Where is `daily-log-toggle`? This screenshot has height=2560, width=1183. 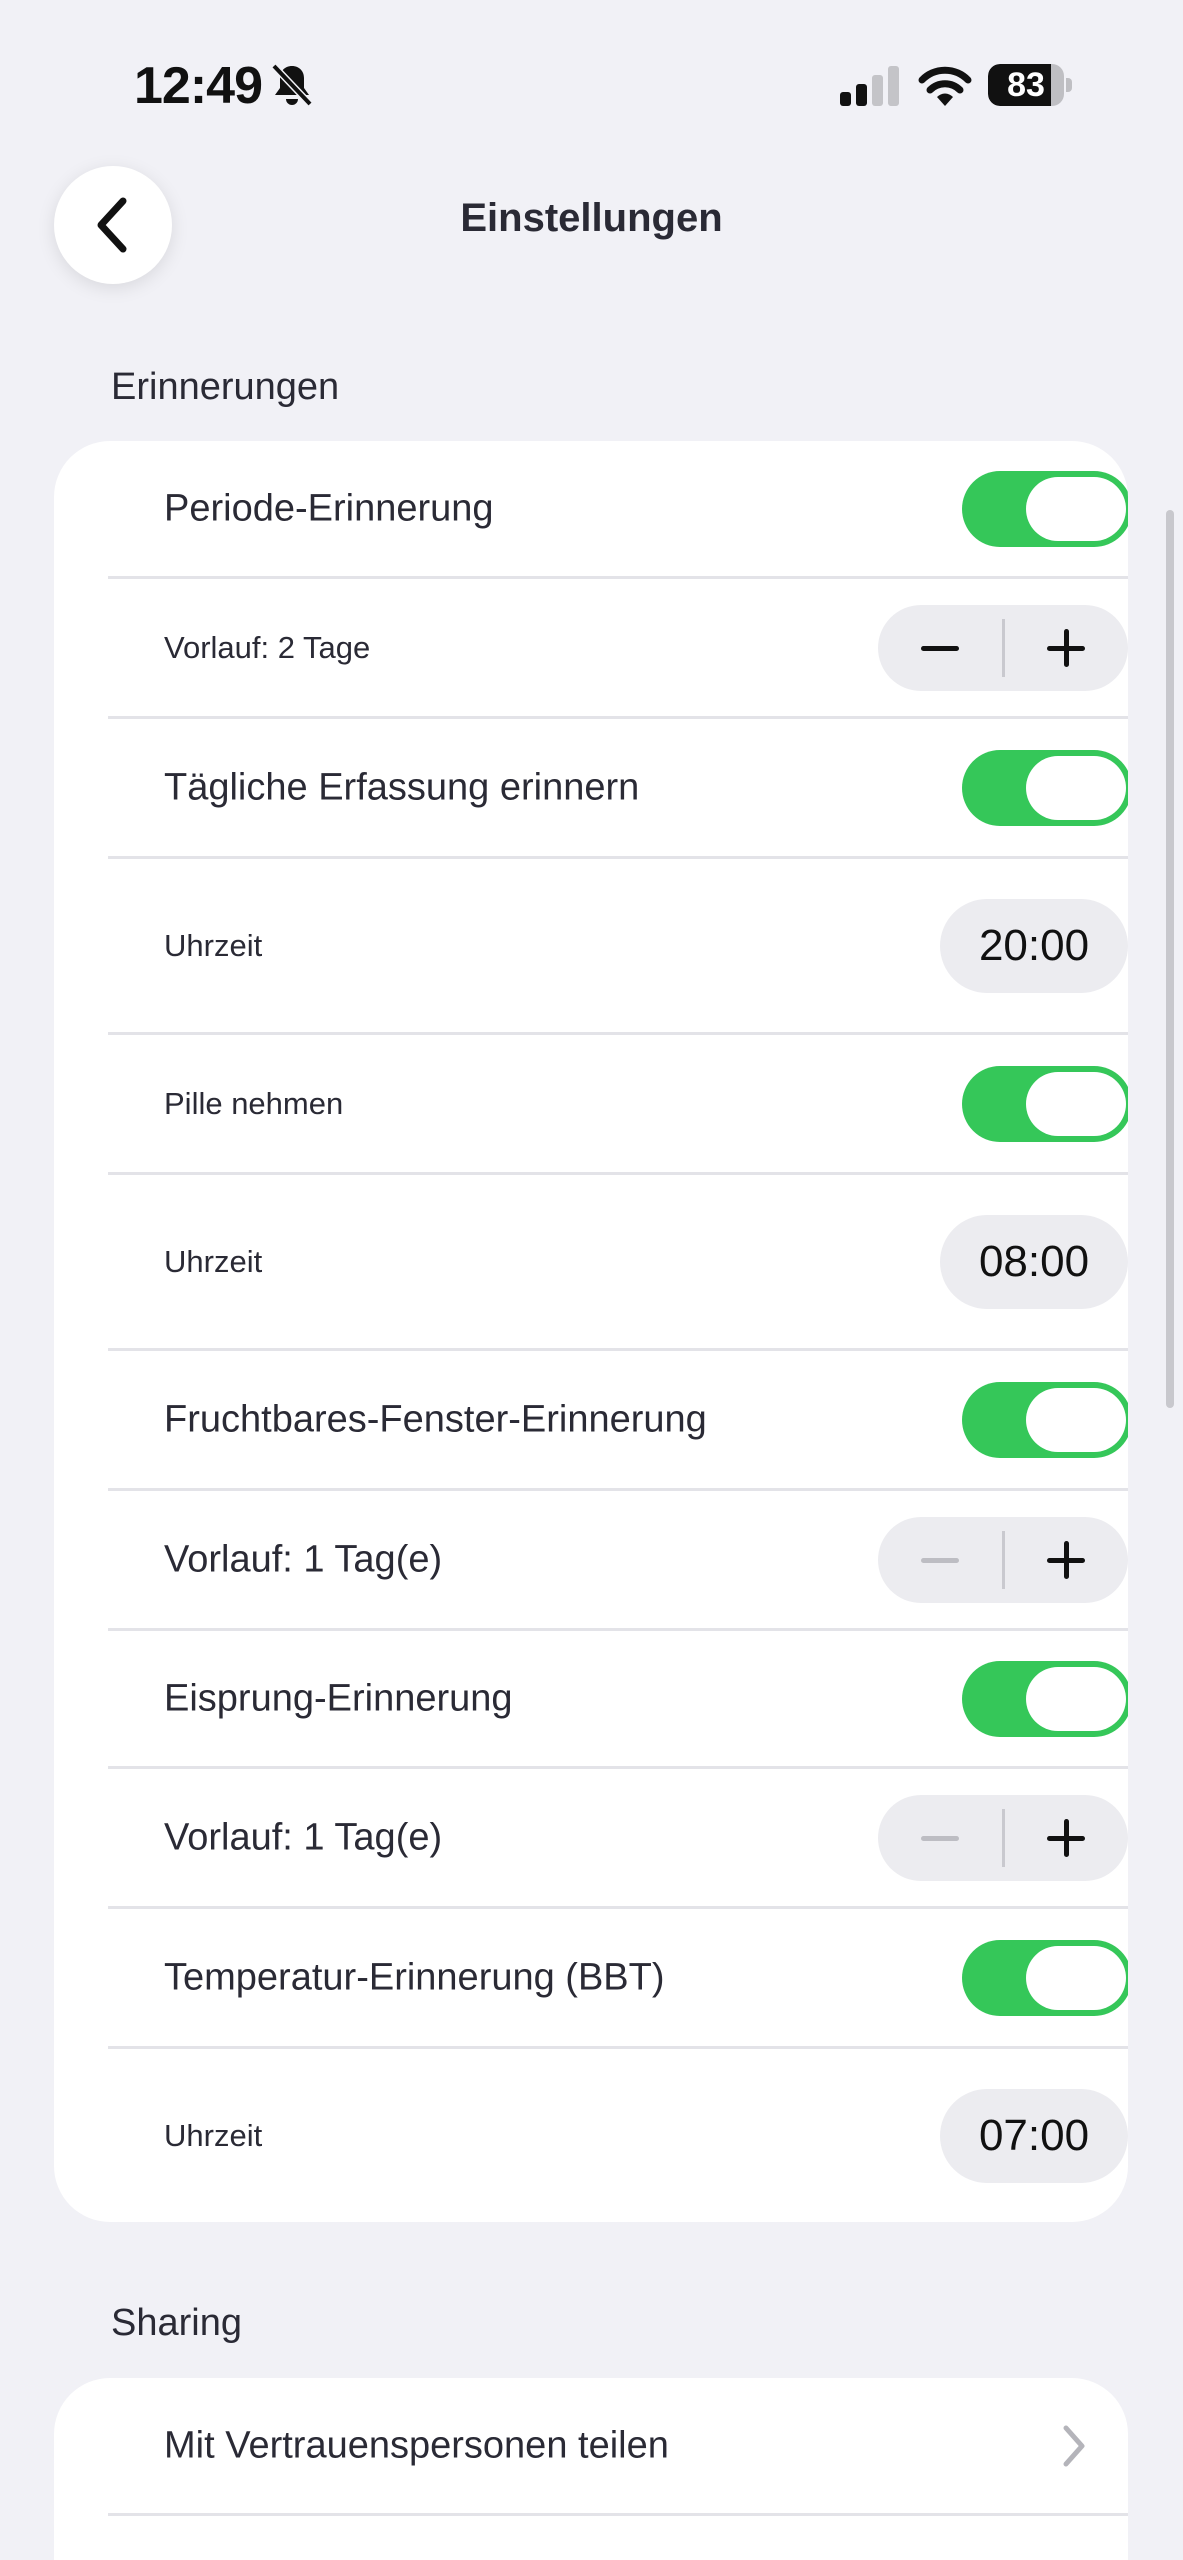
daily-log-toggle is located at coordinates (1045, 787).